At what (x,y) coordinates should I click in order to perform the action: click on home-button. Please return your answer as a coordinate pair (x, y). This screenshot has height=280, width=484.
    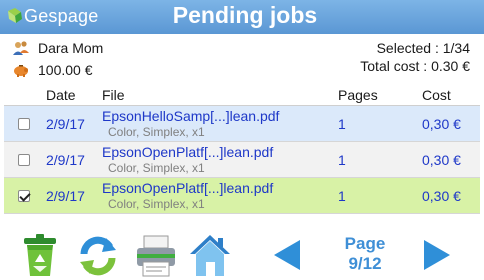
    Looking at the image, I should click on (210, 255).